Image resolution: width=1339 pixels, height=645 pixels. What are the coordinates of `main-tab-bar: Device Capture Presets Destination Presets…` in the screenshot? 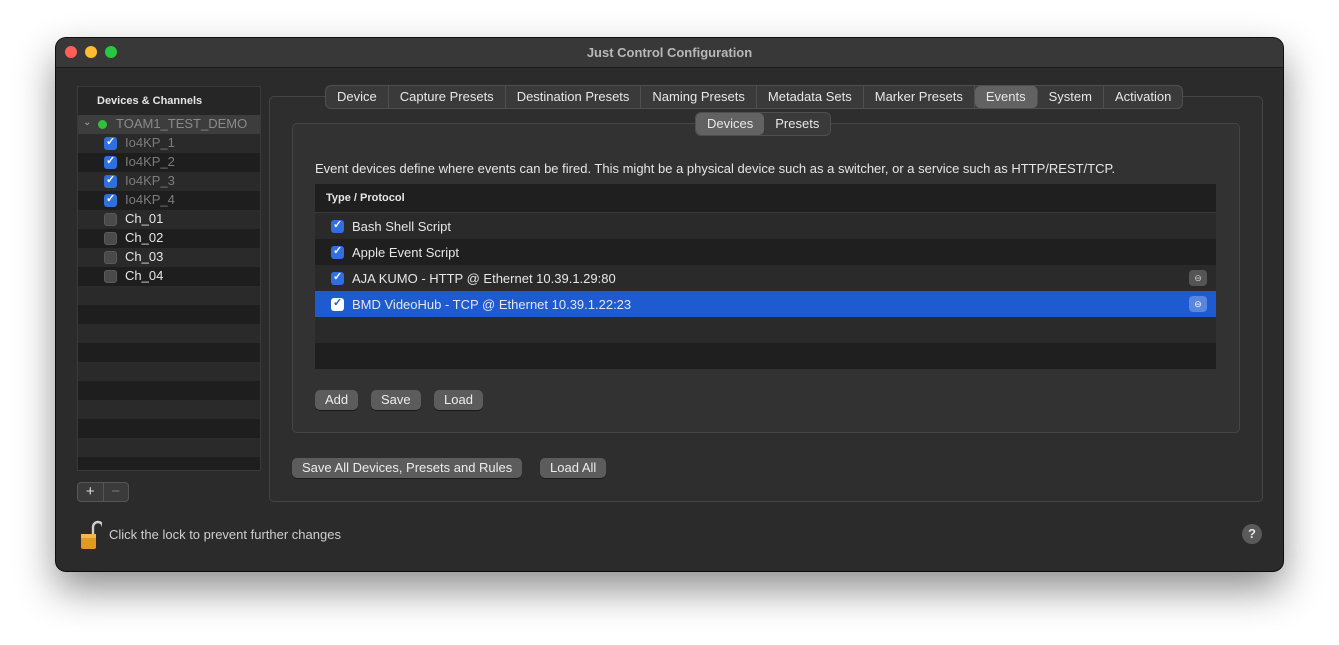 It's located at (754, 97).